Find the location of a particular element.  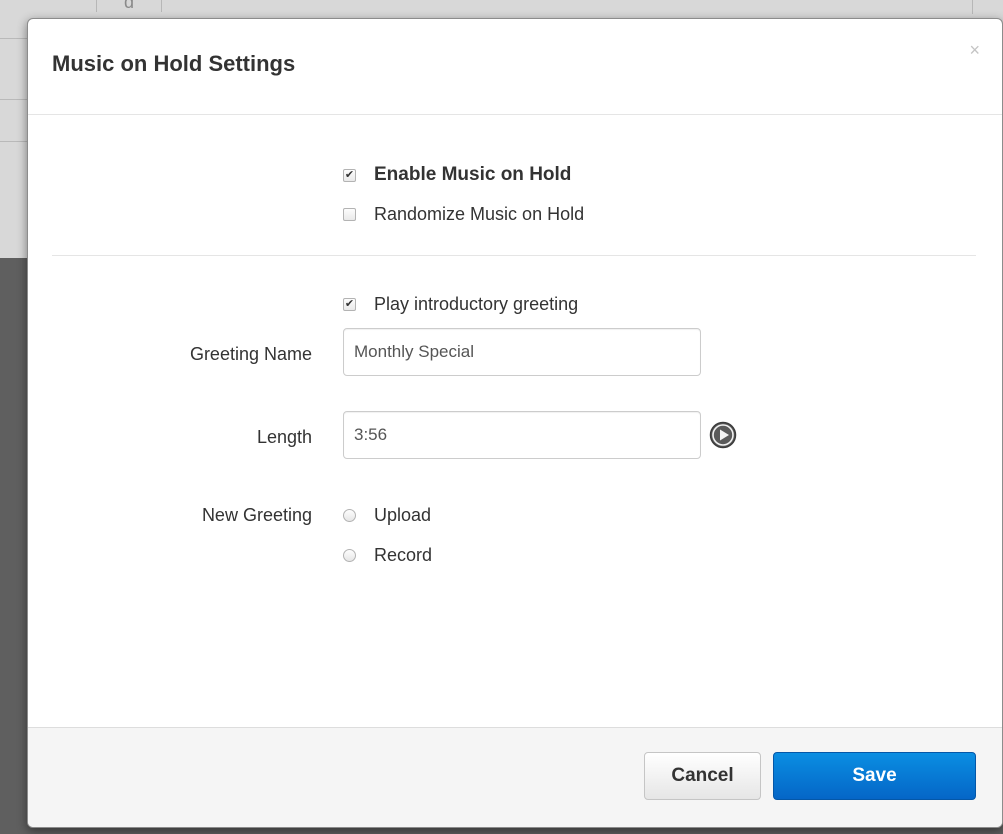

upload-radio is located at coordinates (349, 515).